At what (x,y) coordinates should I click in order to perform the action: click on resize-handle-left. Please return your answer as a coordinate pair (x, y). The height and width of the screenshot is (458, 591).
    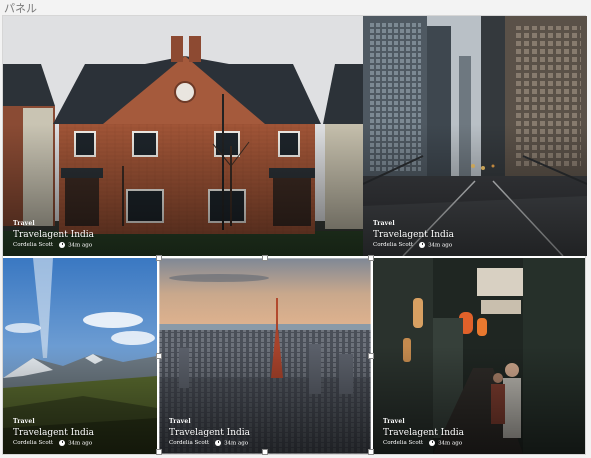
    Looking at the image, I should click on (159, 356).